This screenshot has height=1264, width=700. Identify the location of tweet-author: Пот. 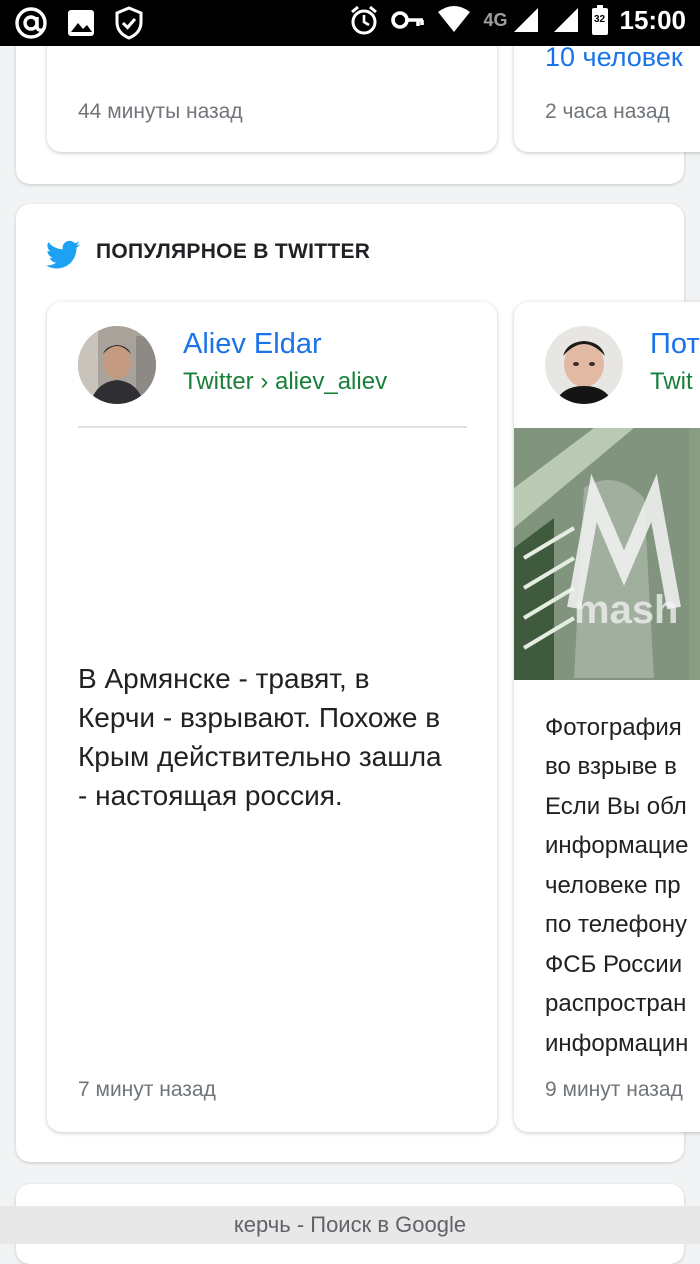
(675, 344).